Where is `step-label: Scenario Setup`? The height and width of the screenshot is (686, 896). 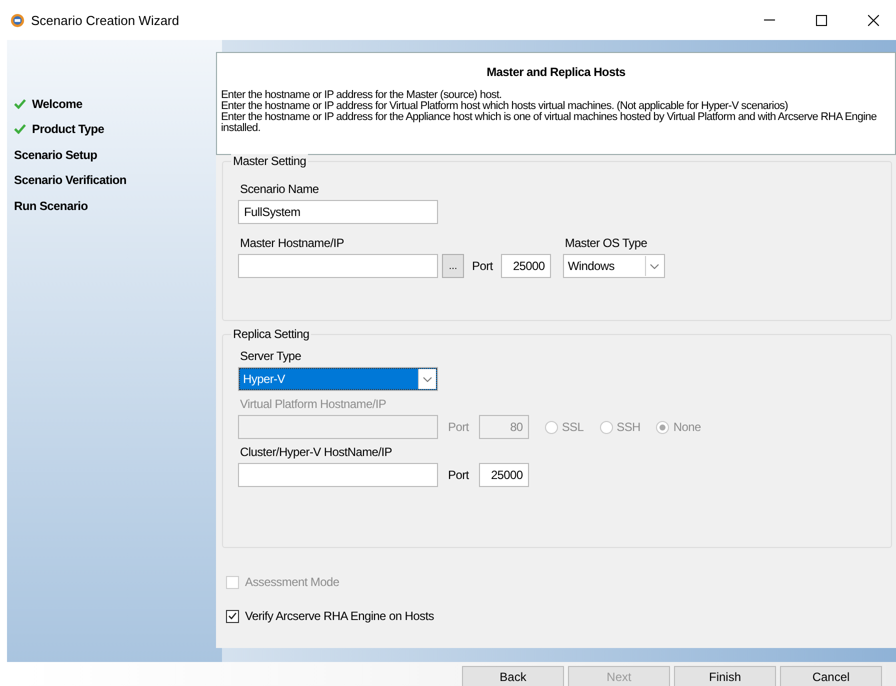 step-label: Scenario Setup is located at coordinates (56, 155).